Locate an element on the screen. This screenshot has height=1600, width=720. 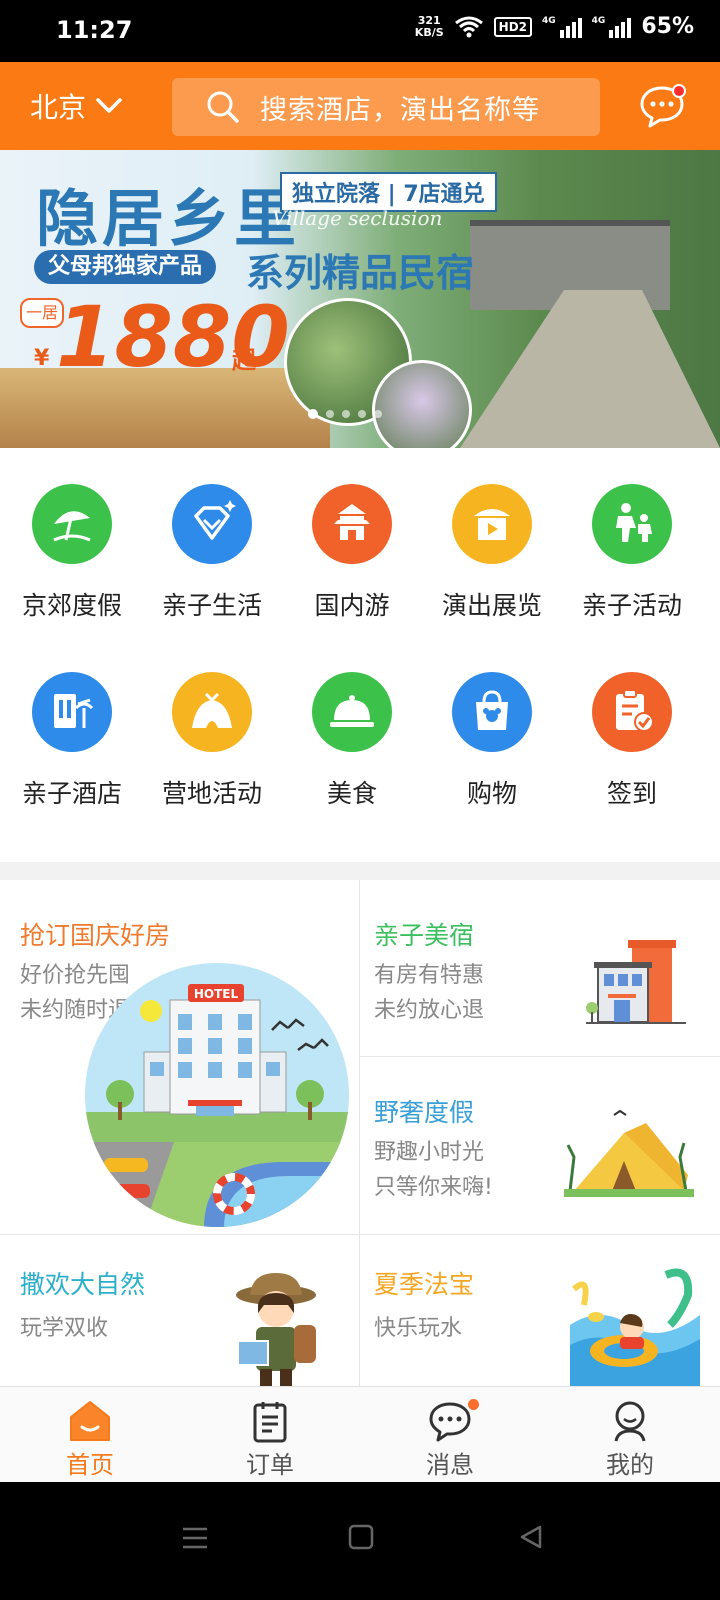
camp-tent-icon is located at coordinates (212, 712).